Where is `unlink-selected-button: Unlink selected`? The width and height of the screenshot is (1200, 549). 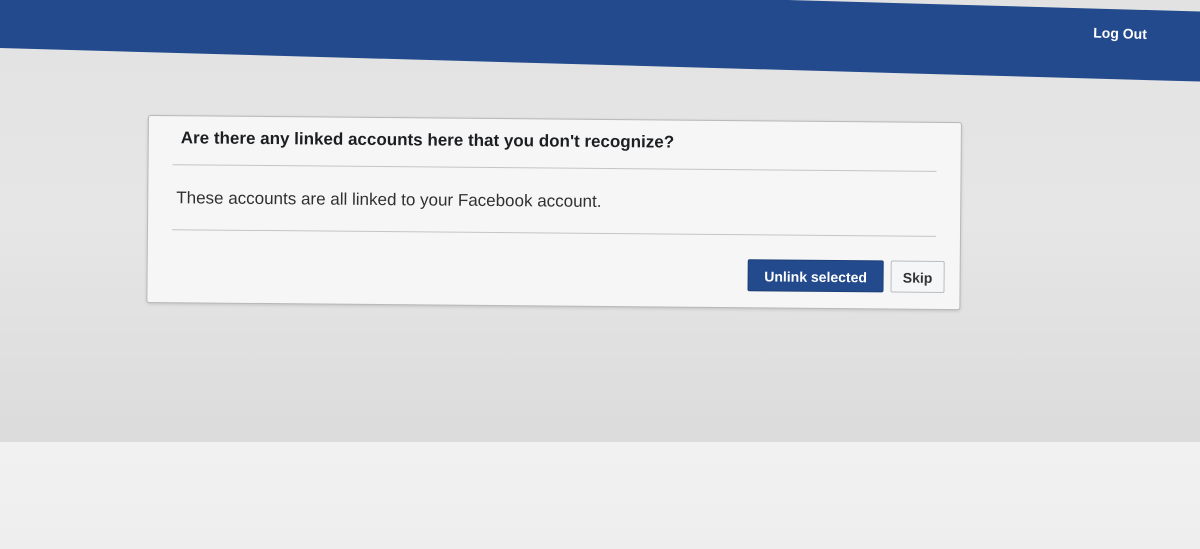
unlink-selected-button: Unlink selected is located at coordinates (815, 276).